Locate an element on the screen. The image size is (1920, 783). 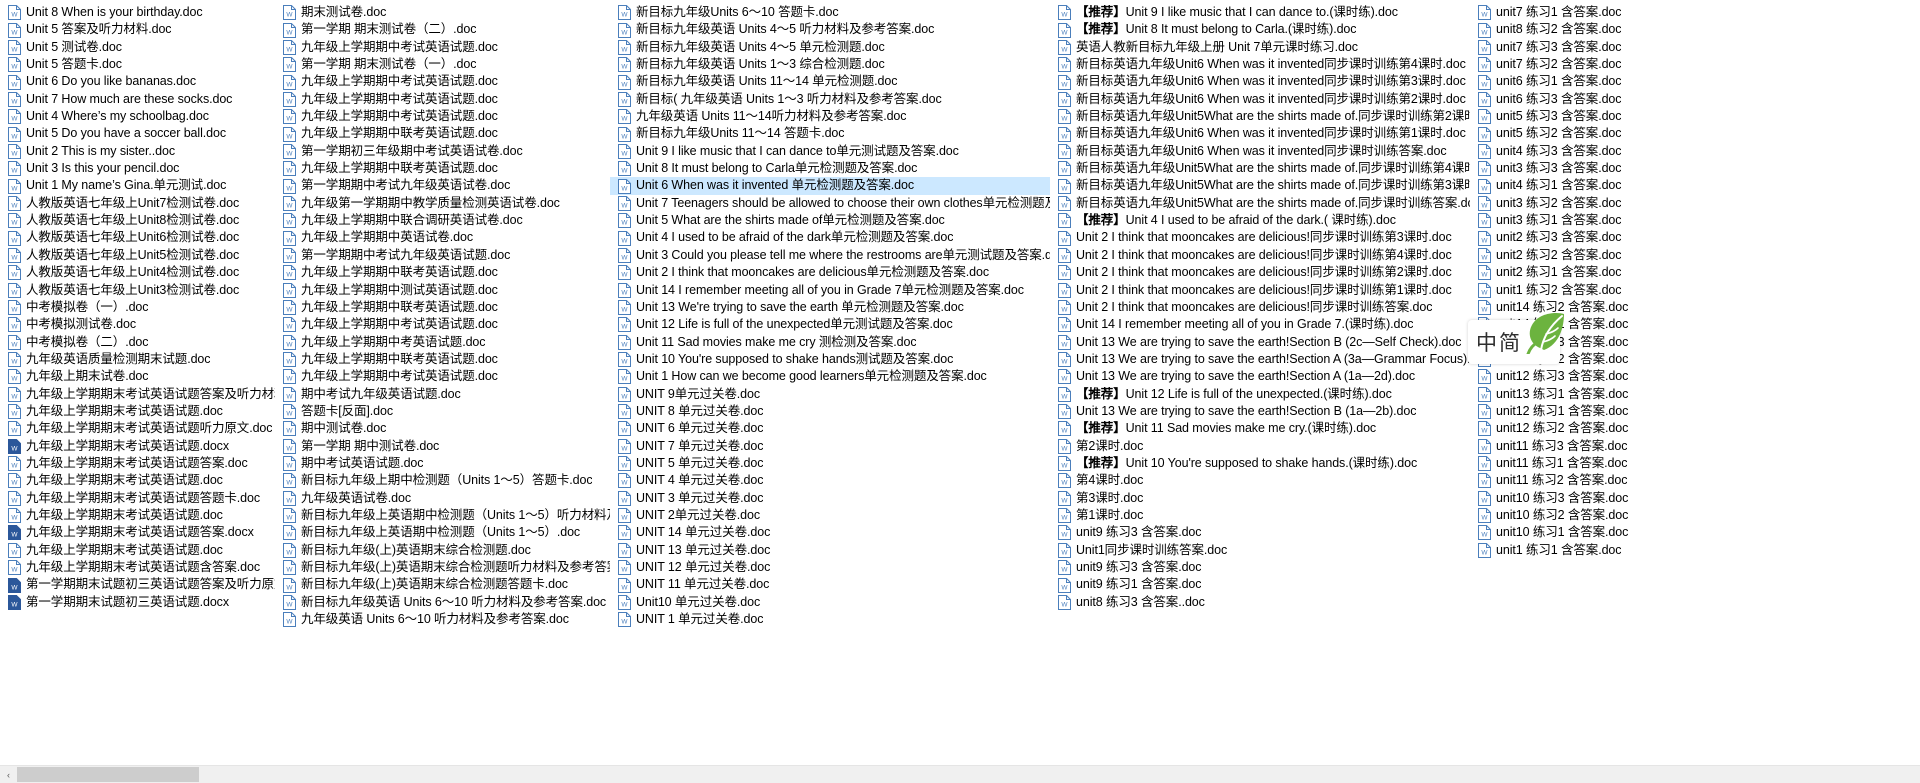
file-row: W 中考模拟卷（一）.doc is located at coordinates (137, 307).